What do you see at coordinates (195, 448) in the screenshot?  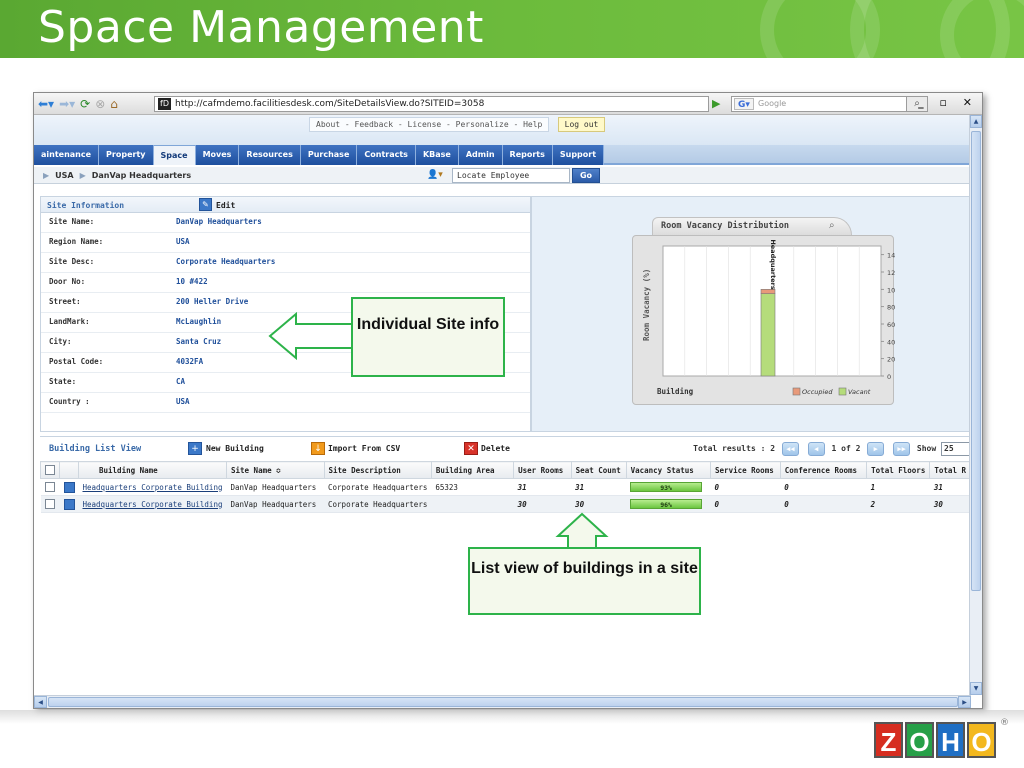 I see `new-building-icon: +` at bounding box center [195, 448].